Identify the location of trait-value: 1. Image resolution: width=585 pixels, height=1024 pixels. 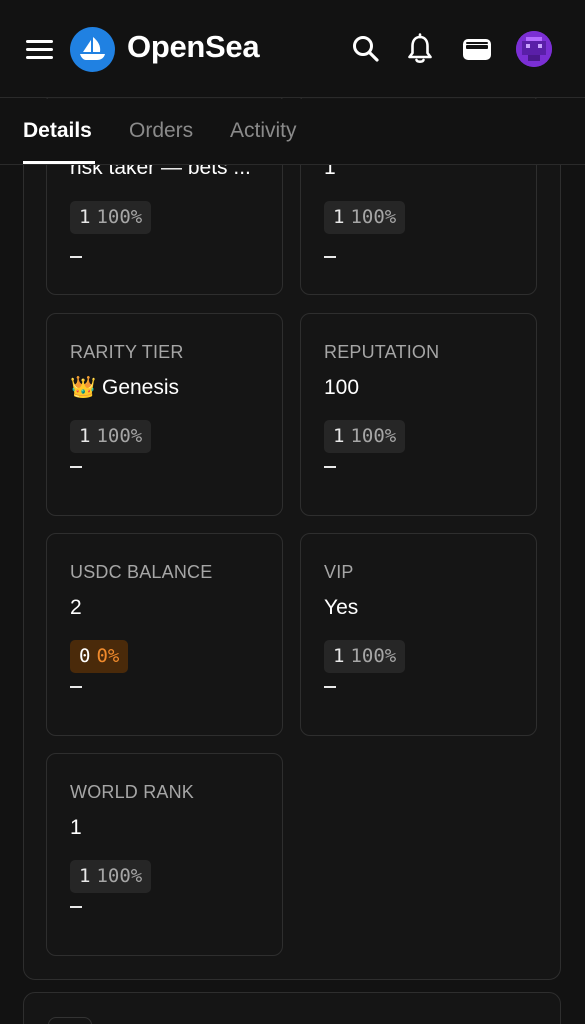
(76, 827).